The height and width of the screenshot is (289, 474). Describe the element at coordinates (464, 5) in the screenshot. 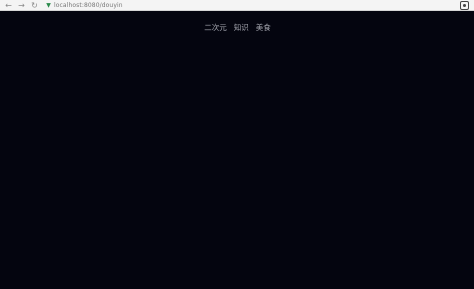

I see `extension-icon` at that location.